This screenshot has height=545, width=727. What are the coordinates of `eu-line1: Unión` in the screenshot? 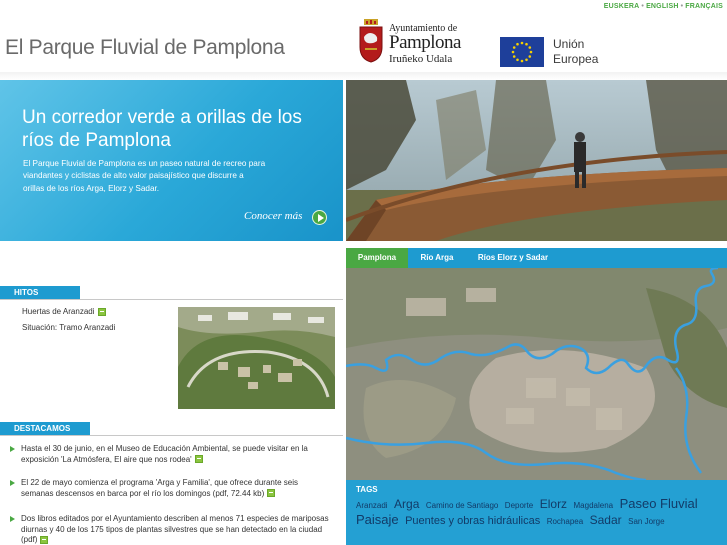 It's located at (569, 44).